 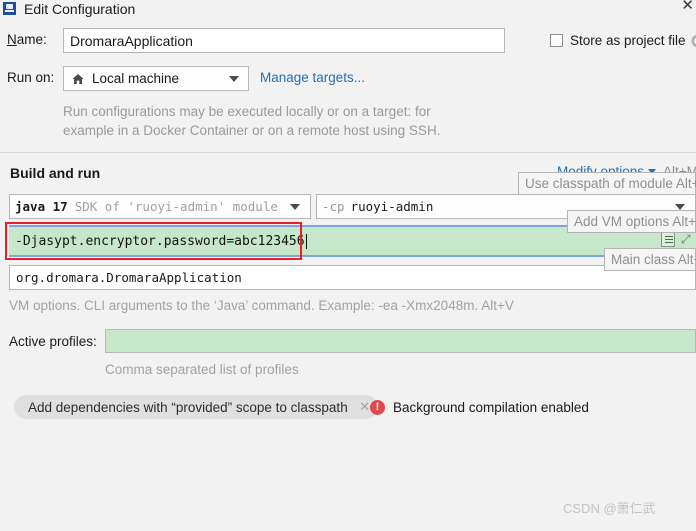 I want to click on sdk-description: SDK of 'ruoyi-admin' module, so click(x=176, y=206).